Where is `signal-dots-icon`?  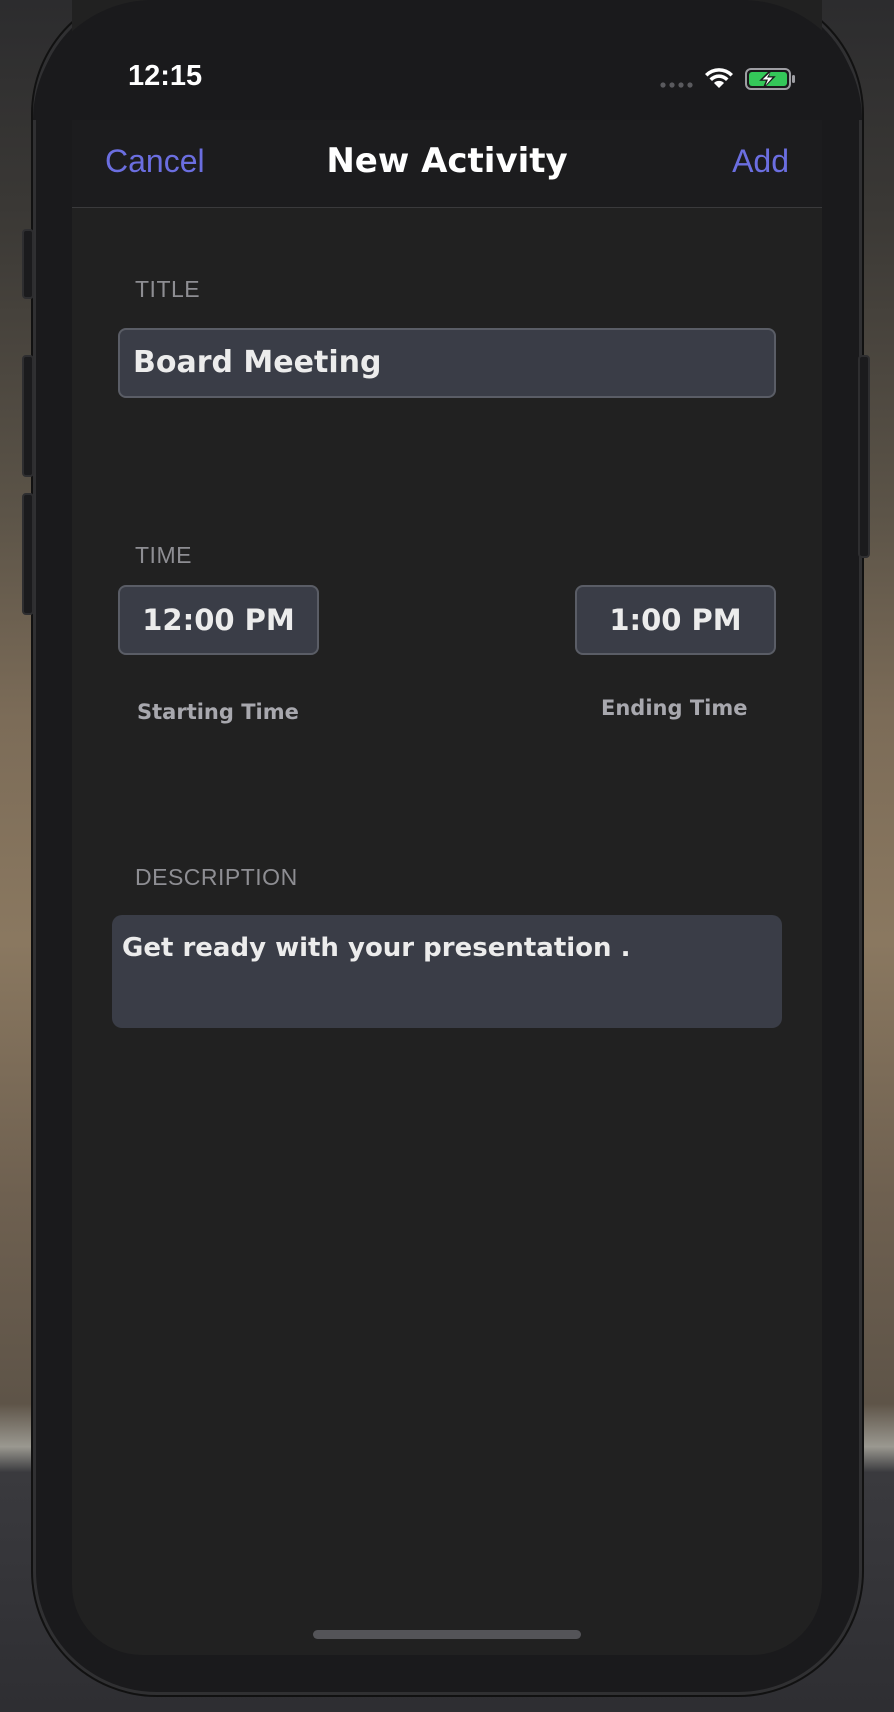 signal-dots-icon is located at coordinates (676, 85).